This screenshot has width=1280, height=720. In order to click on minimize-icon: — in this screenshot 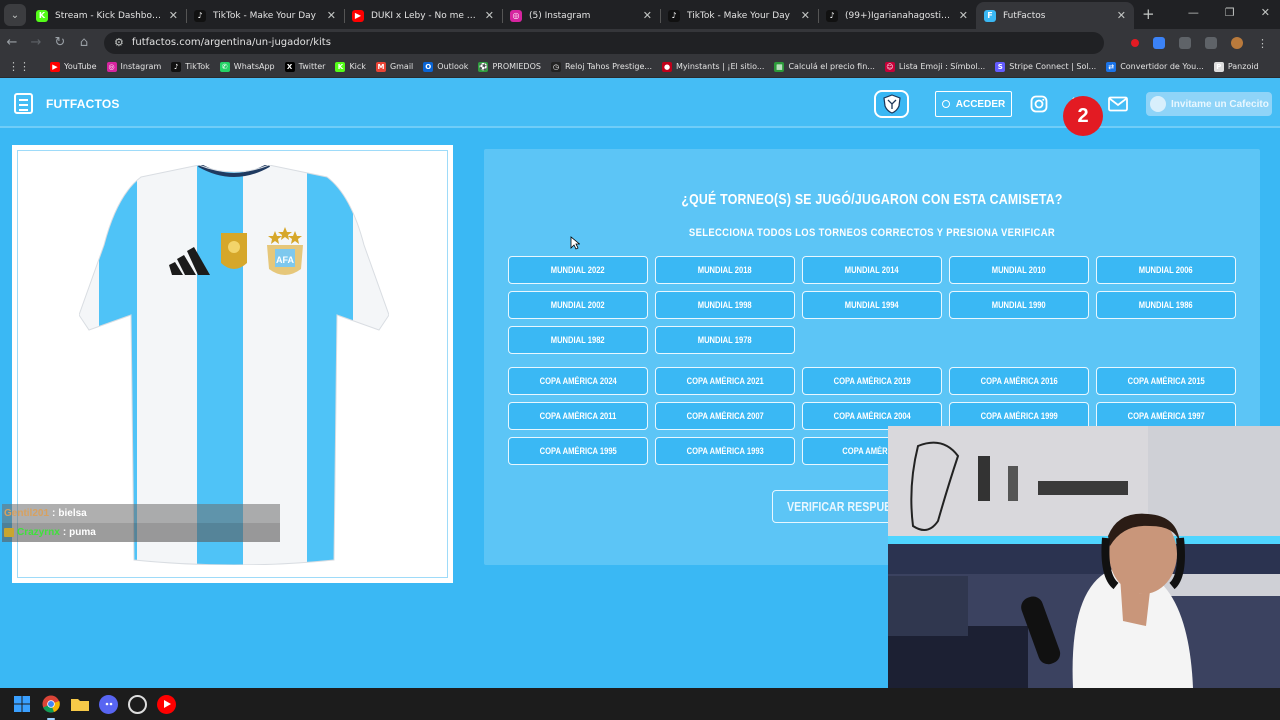, I will do `click(1193, 12)`.